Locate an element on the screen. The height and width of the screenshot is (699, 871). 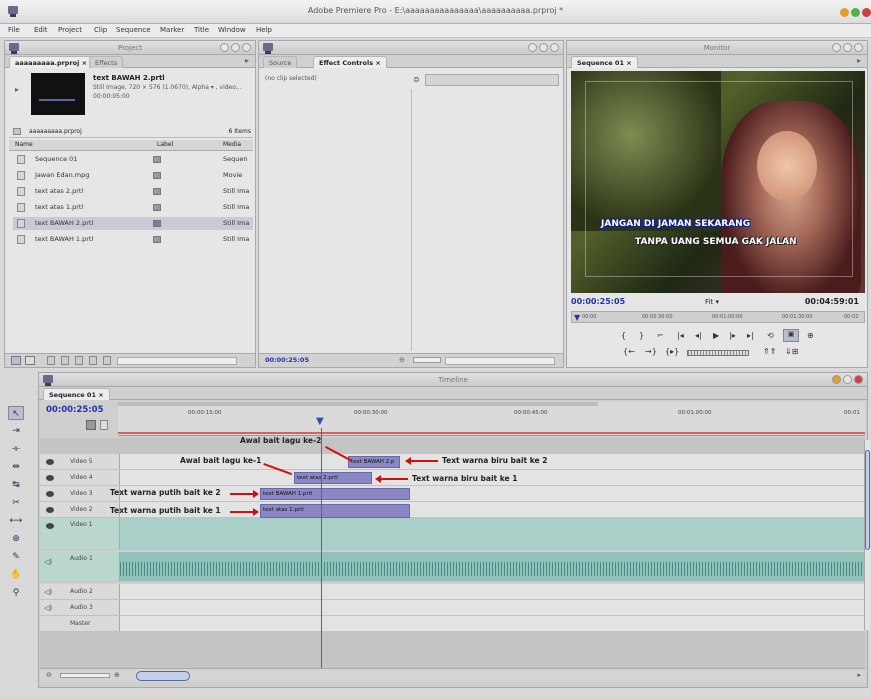
track-select-tool-icon: ⇥ is located at coordinates (16, 431).